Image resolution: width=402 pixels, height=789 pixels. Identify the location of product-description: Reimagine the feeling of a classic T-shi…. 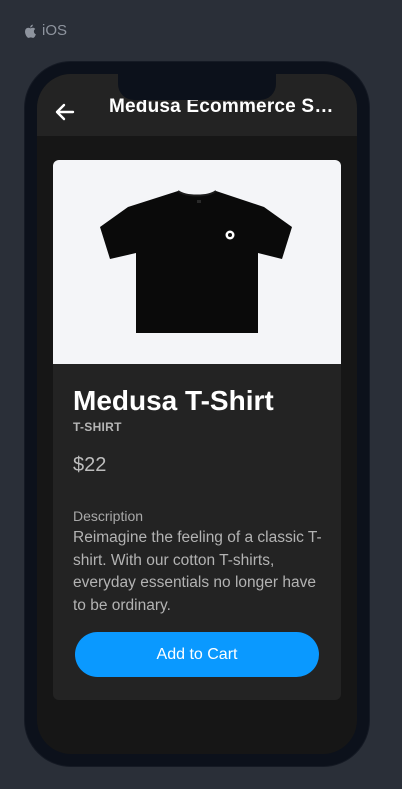
(197, 571).